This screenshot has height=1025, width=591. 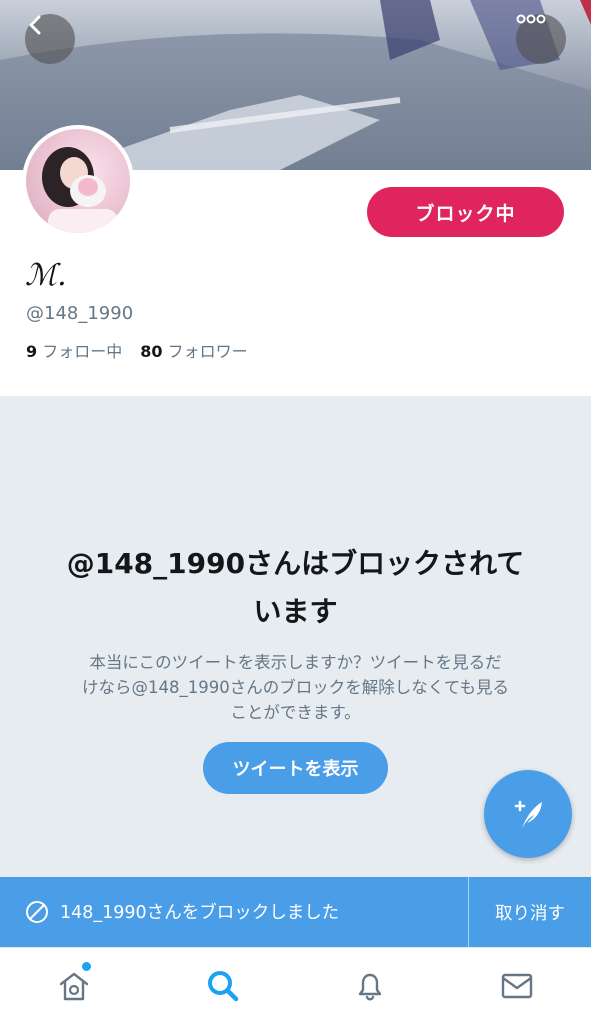 I want to click on followers-link: 80 フォロワー, so click(x=193, y=351).